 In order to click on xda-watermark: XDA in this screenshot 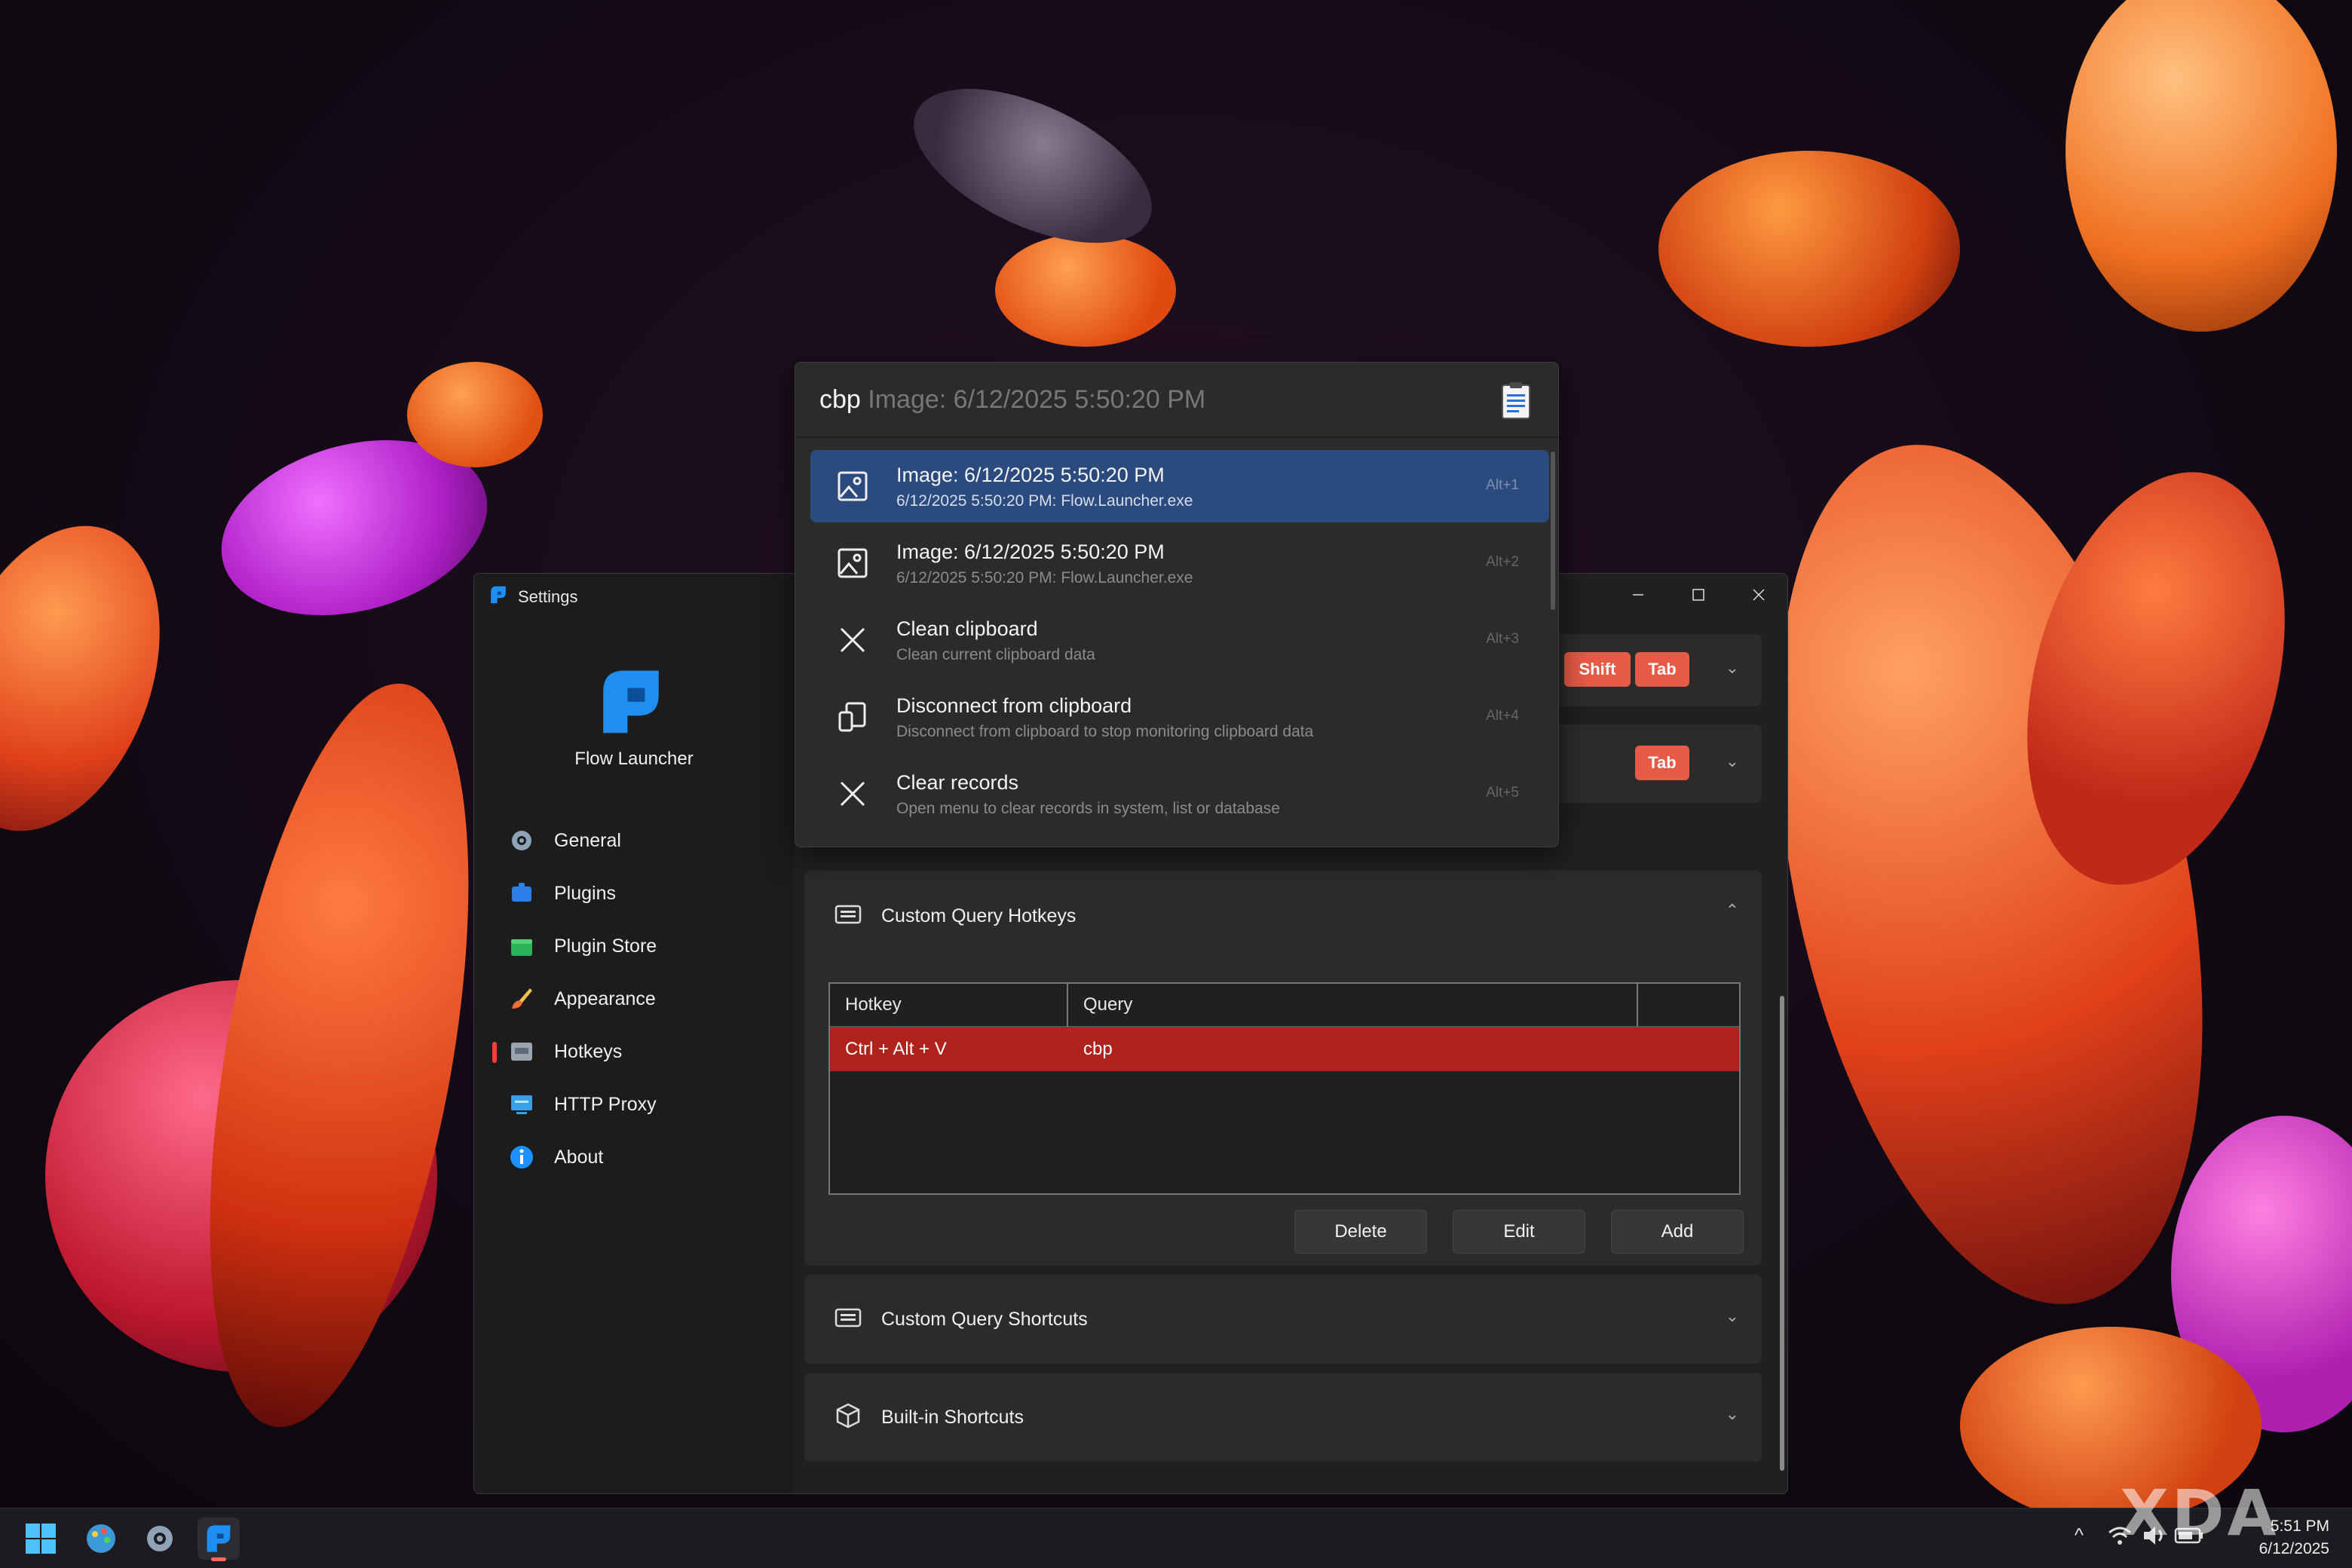, I will do `click(2229, 1506)`.